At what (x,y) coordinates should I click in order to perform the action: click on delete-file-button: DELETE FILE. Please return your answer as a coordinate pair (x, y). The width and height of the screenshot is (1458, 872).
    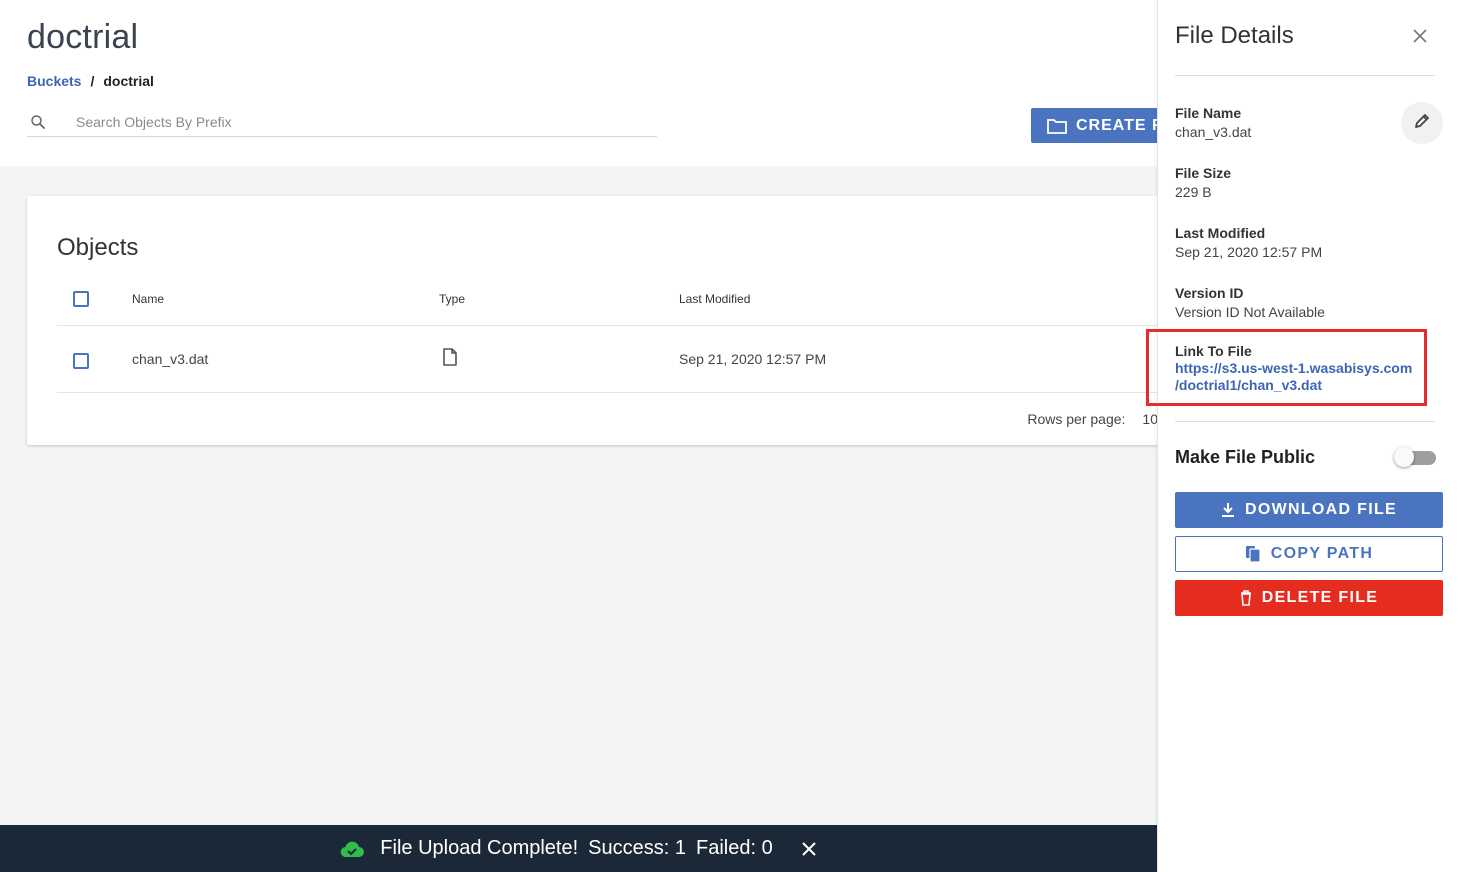
    Looking at the image, I should click on (1309, 598).